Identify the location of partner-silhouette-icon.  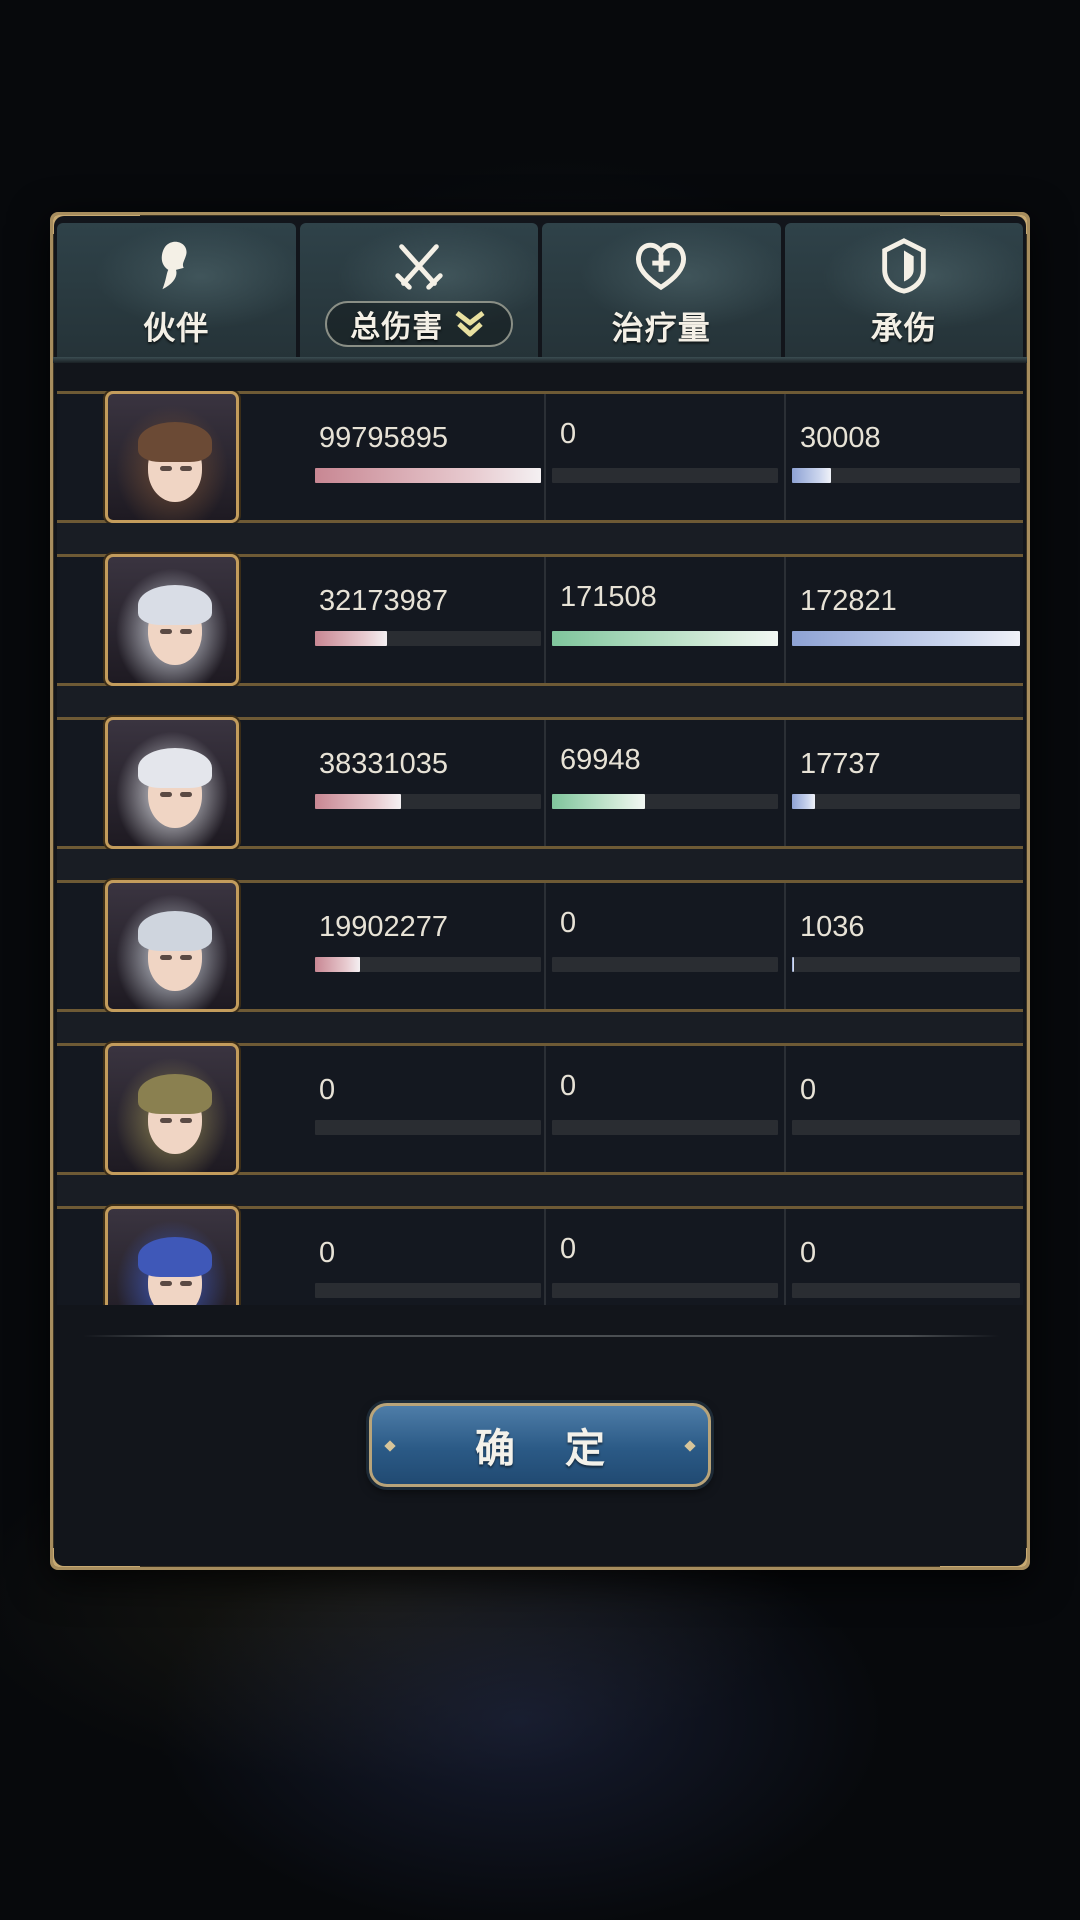
(174, 265).